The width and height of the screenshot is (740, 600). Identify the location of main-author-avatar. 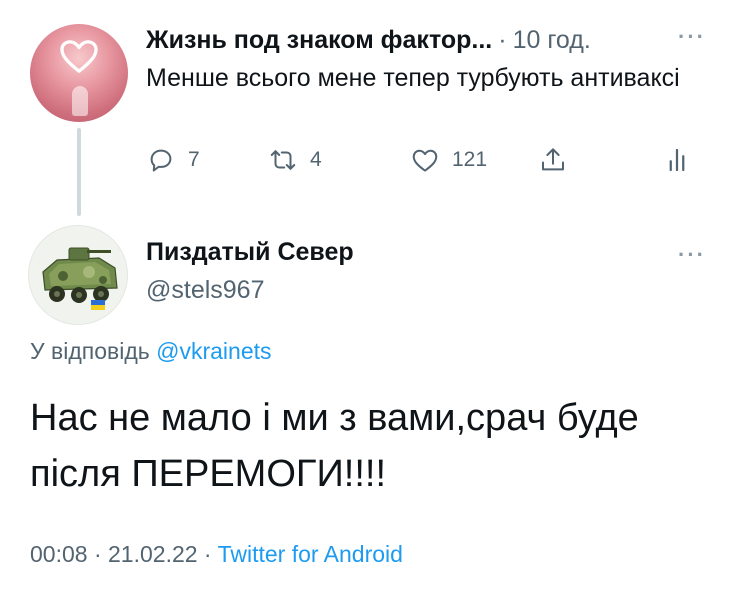
(78, 275).